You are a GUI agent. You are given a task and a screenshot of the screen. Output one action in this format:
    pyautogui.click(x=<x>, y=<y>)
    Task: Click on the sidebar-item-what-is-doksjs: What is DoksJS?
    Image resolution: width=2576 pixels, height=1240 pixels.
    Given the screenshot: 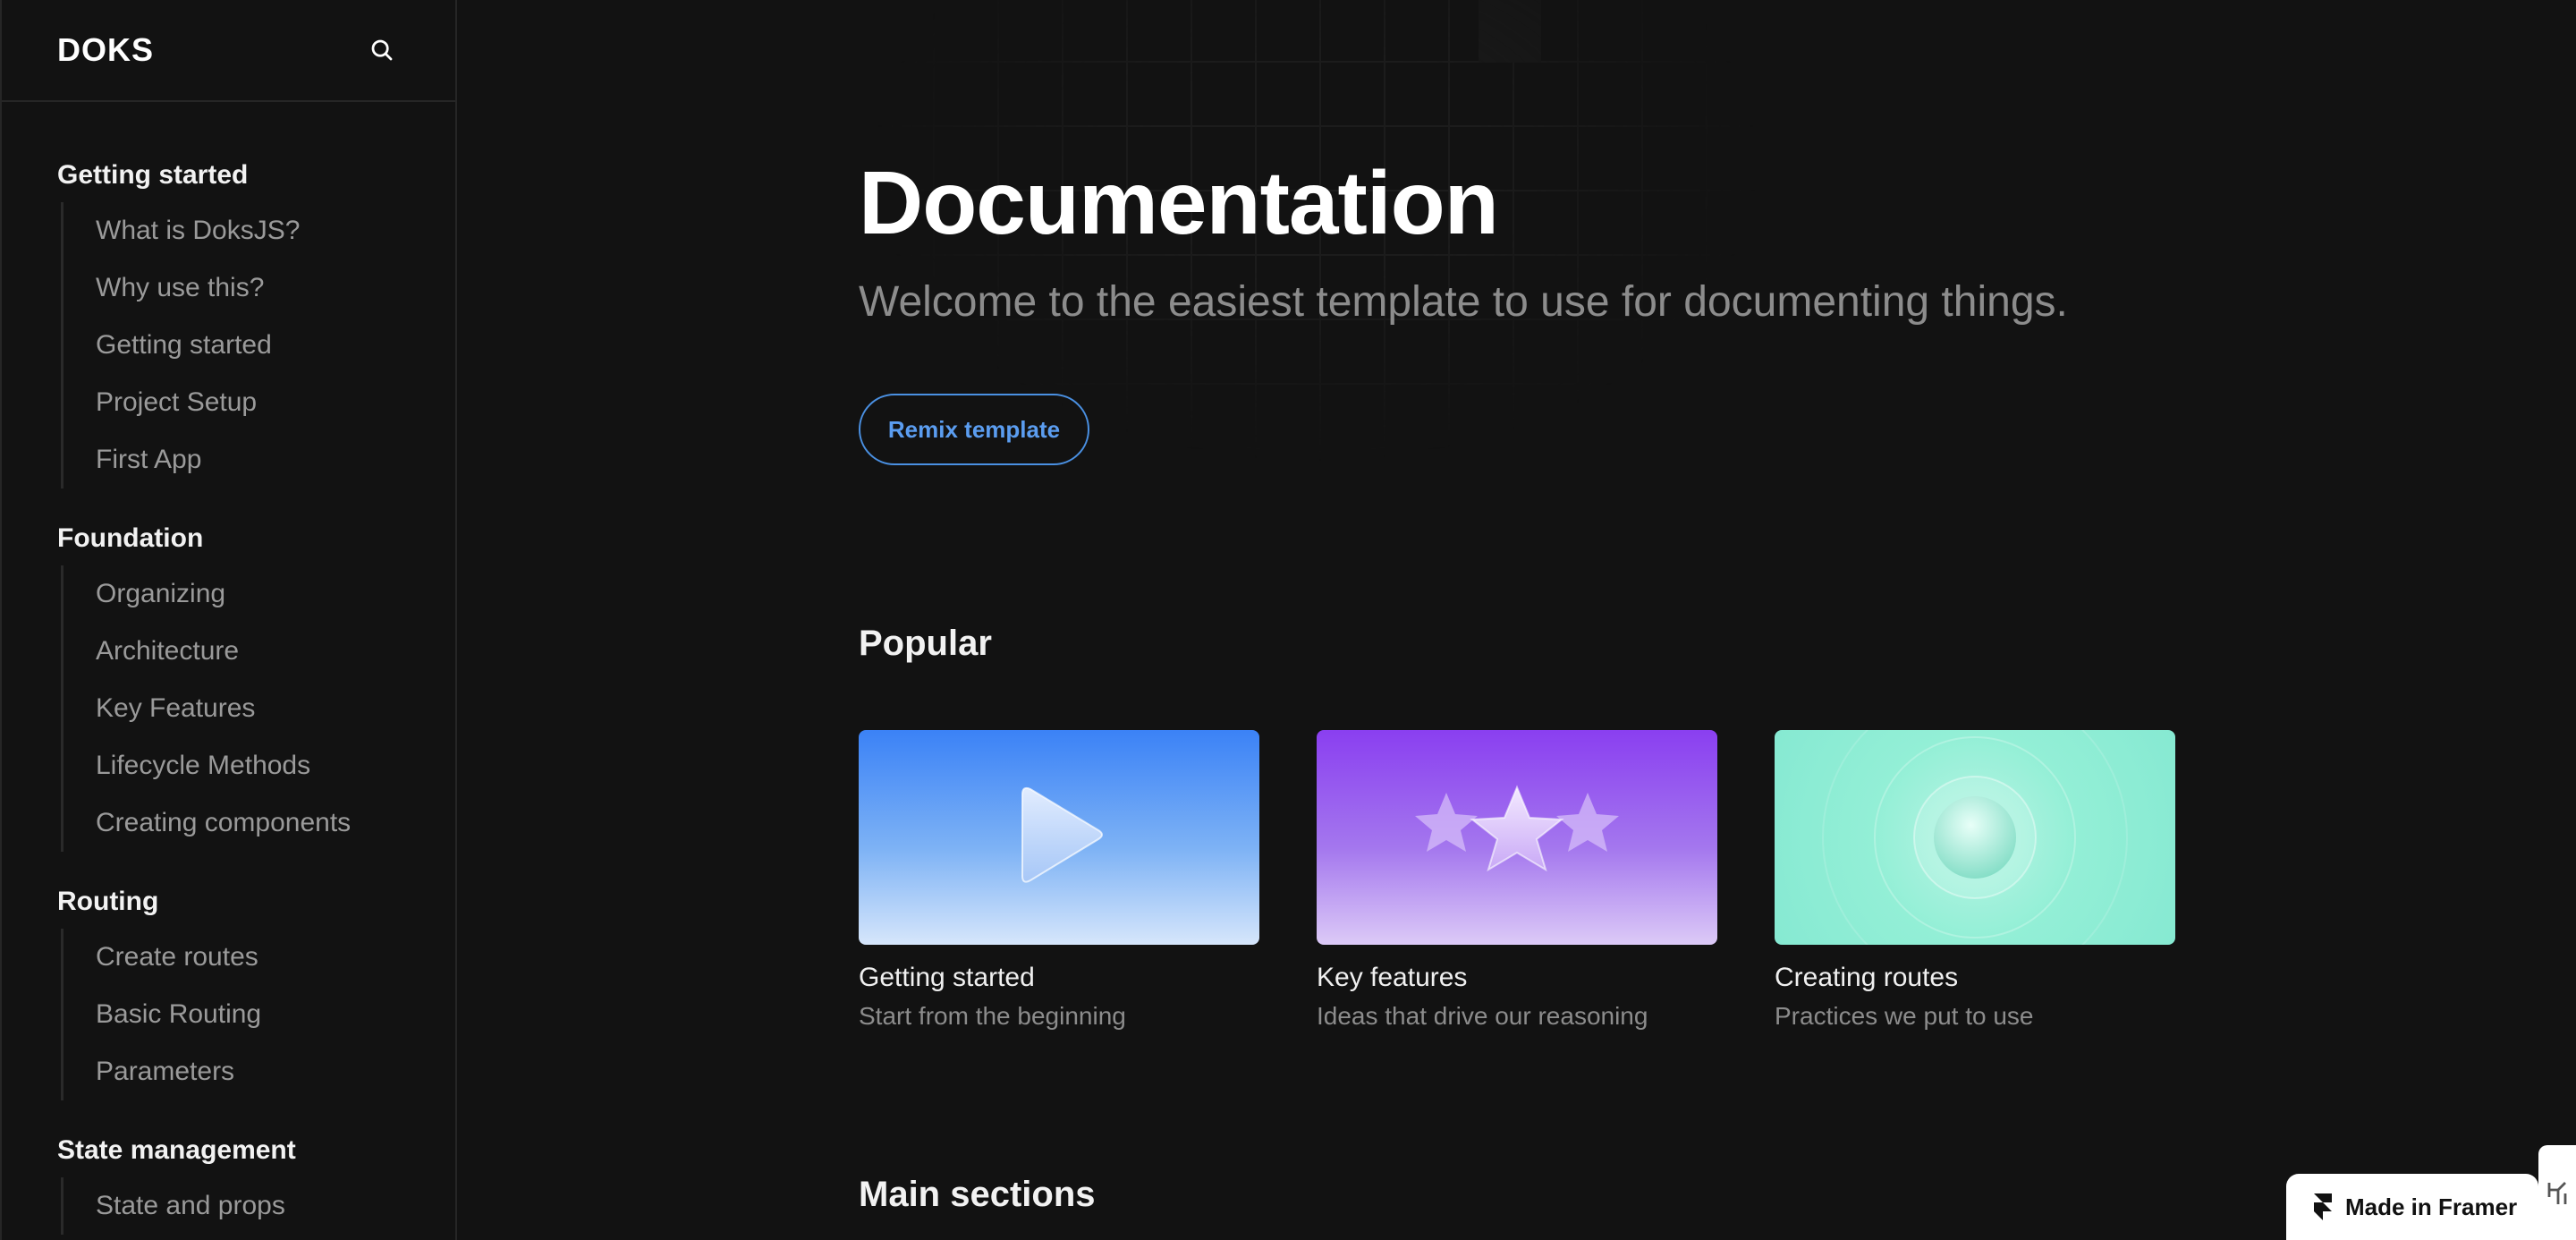 What is the action you would take?
    pyautogui.click(x=259, y=230)
    